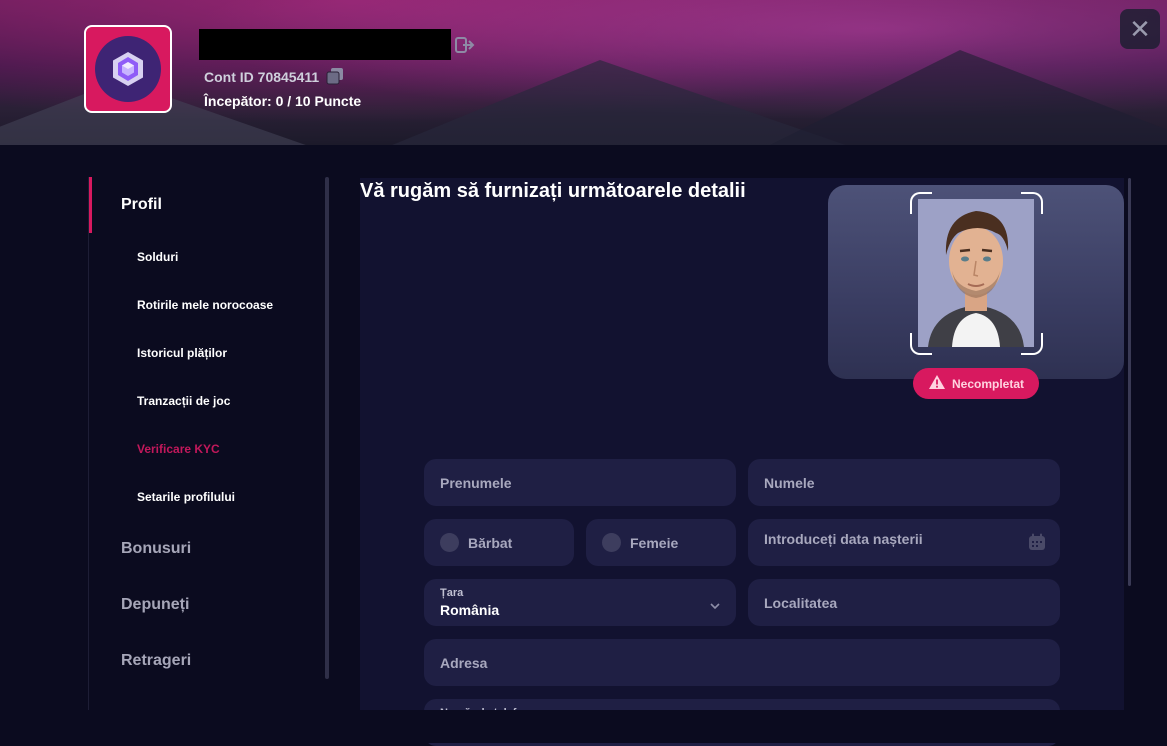 This screenshot has width=1167, height=746. What do you see at coordinates (186, 497) in the screenshot?
I see `sidebar-item-profile-settings: Setarile profilului` at bounding box center [186, 497].